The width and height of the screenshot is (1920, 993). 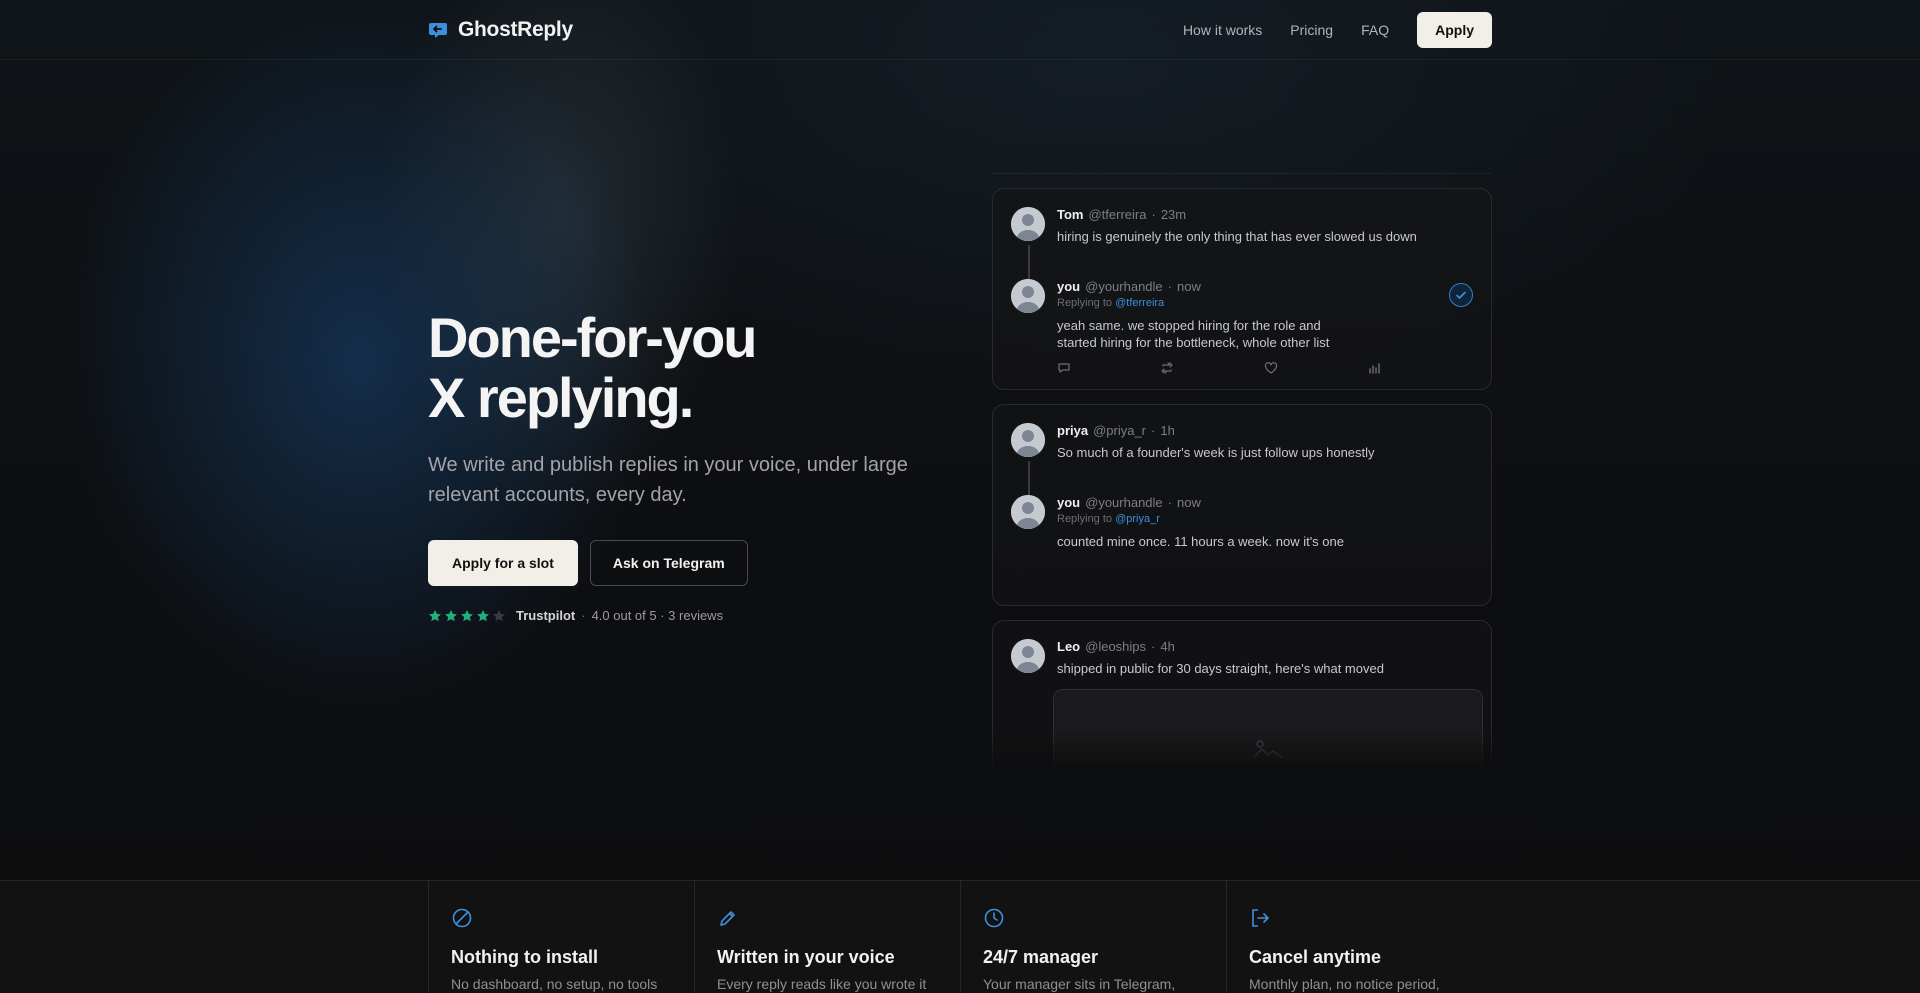 I want to click on hero-title-line-2: X replying., so click(x=561, y=397).